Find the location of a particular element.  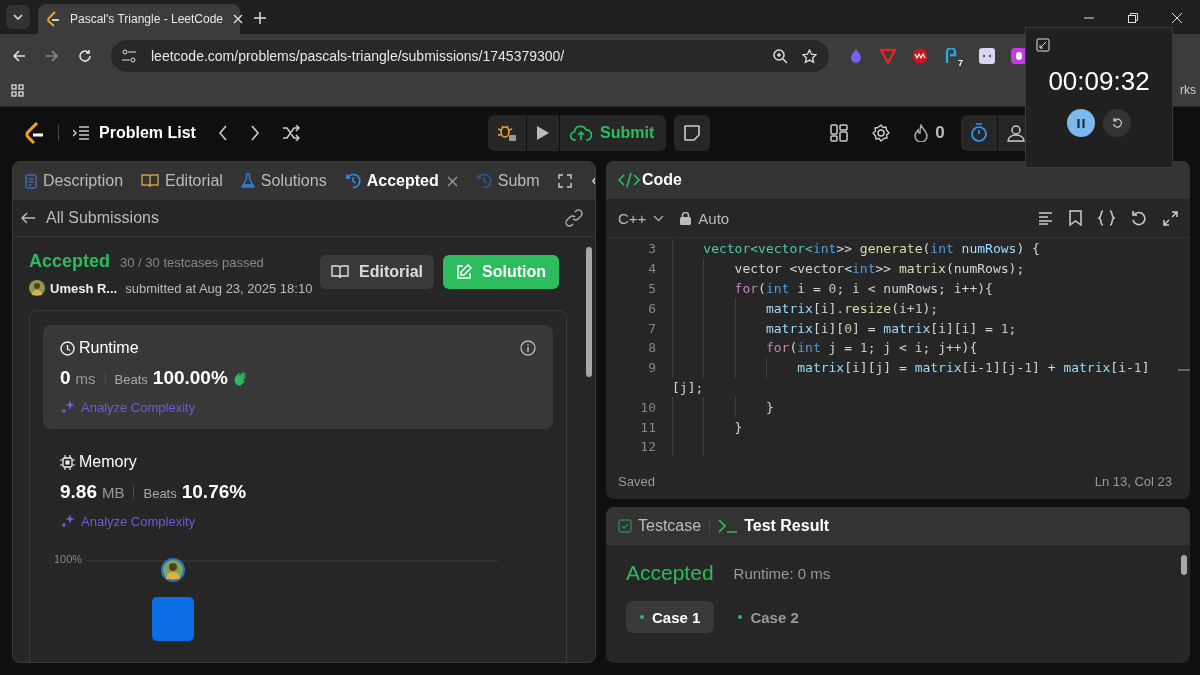

streak-count: 0 is located at coordinates (940, 133).